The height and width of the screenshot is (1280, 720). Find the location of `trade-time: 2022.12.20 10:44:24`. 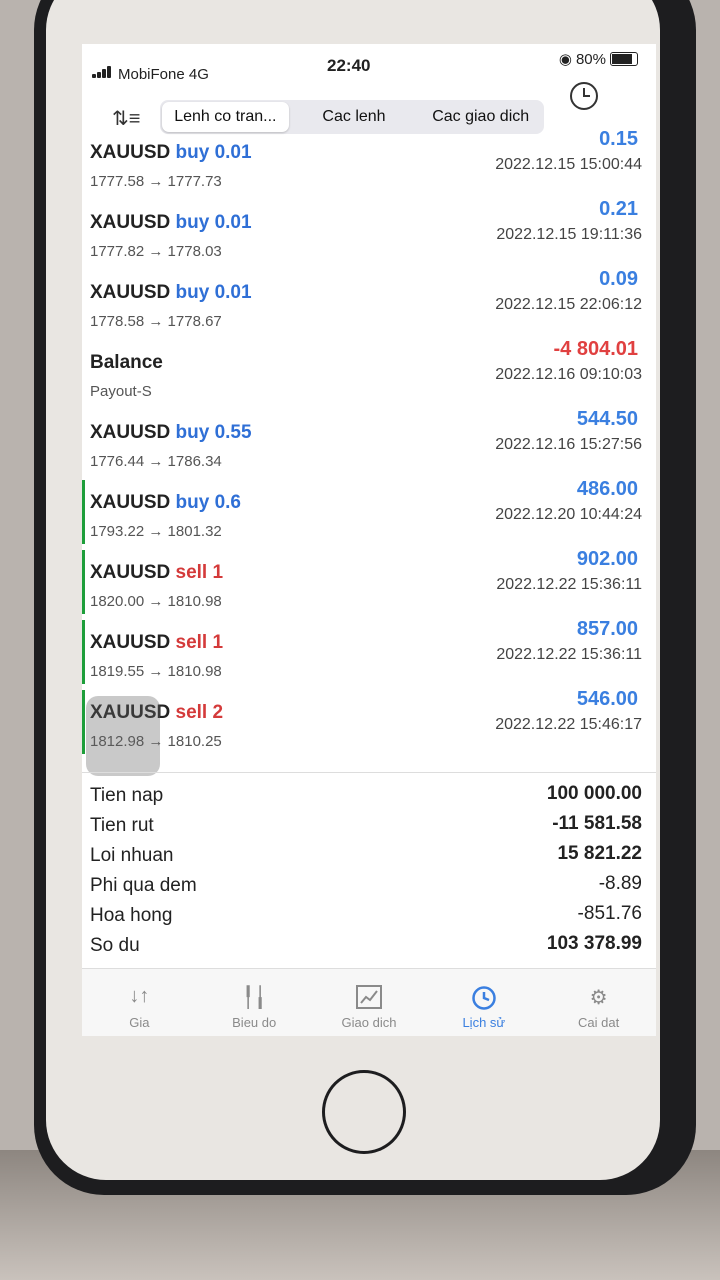

trade-time: 2022.12.20 10:44:24 is located at coordinates (568, 514).